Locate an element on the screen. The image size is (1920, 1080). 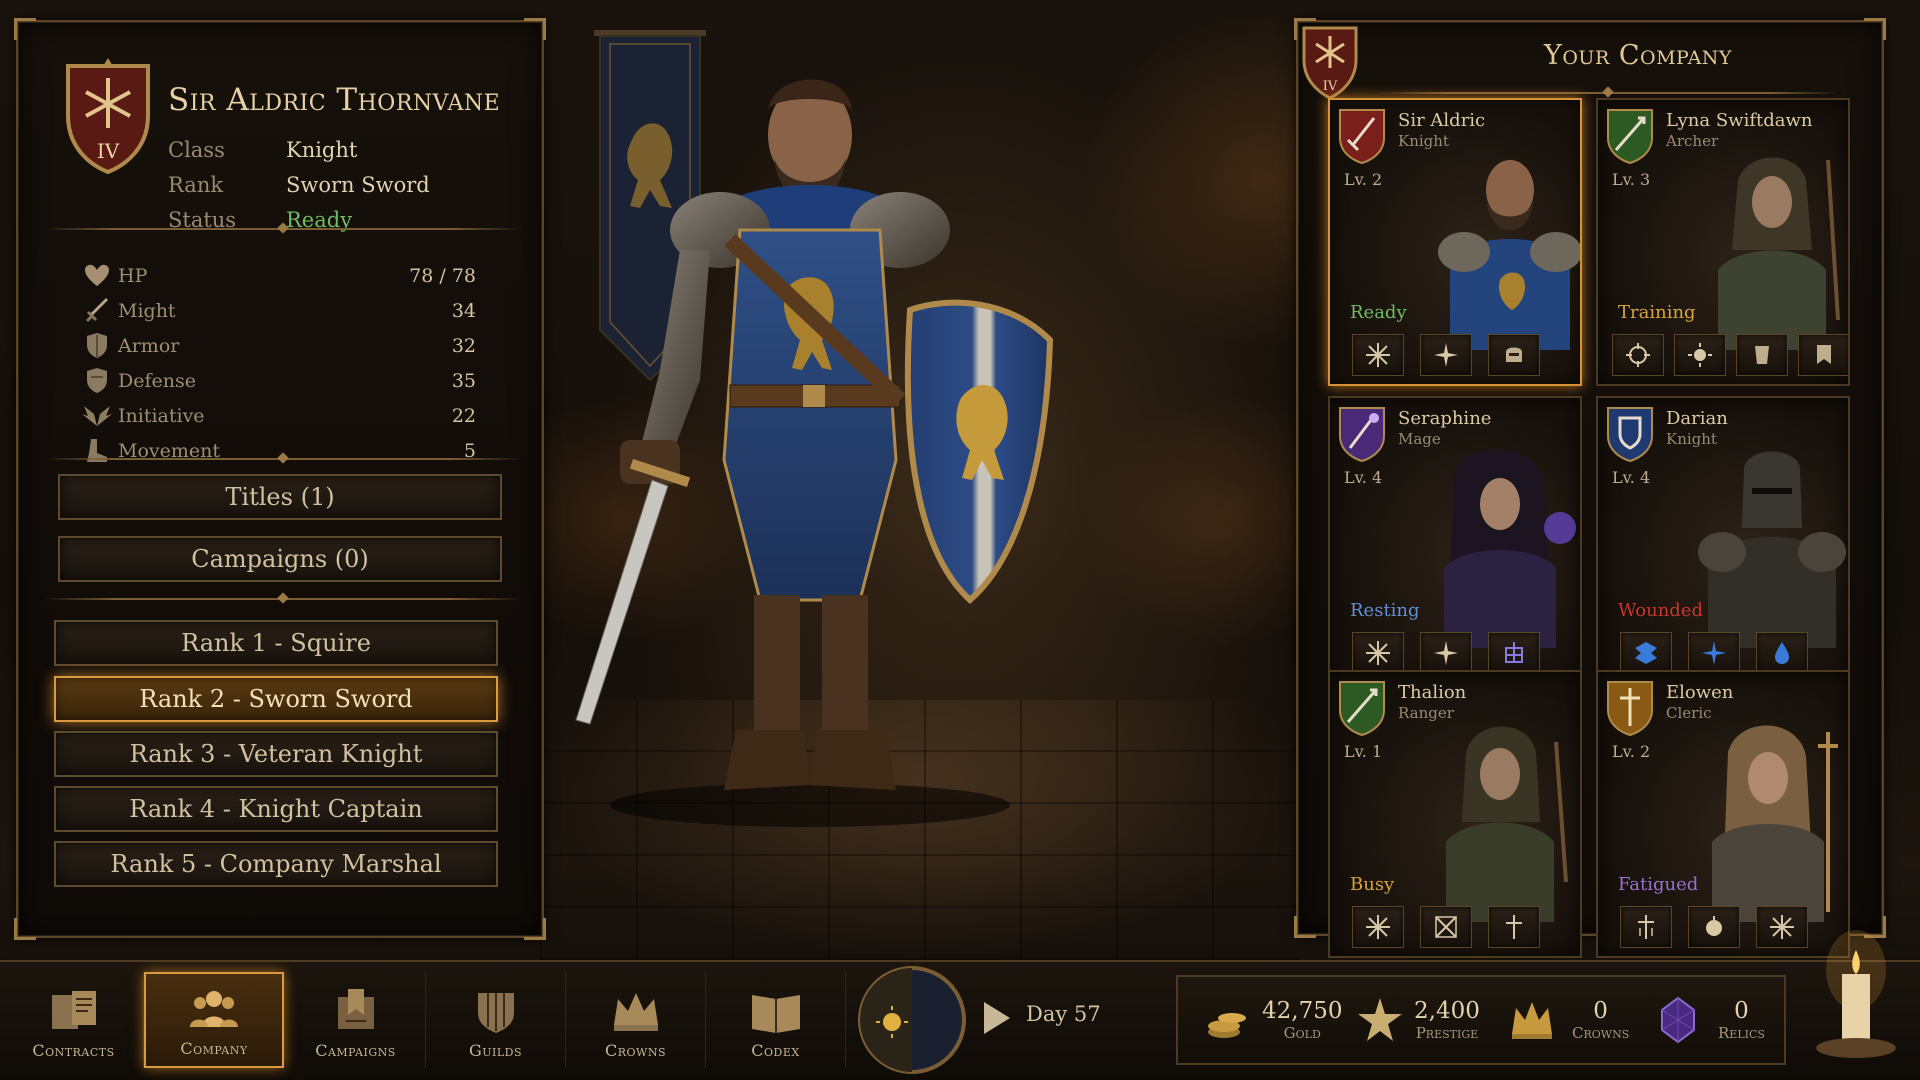
ranger-portrait is located at coordinates (1507, 824).